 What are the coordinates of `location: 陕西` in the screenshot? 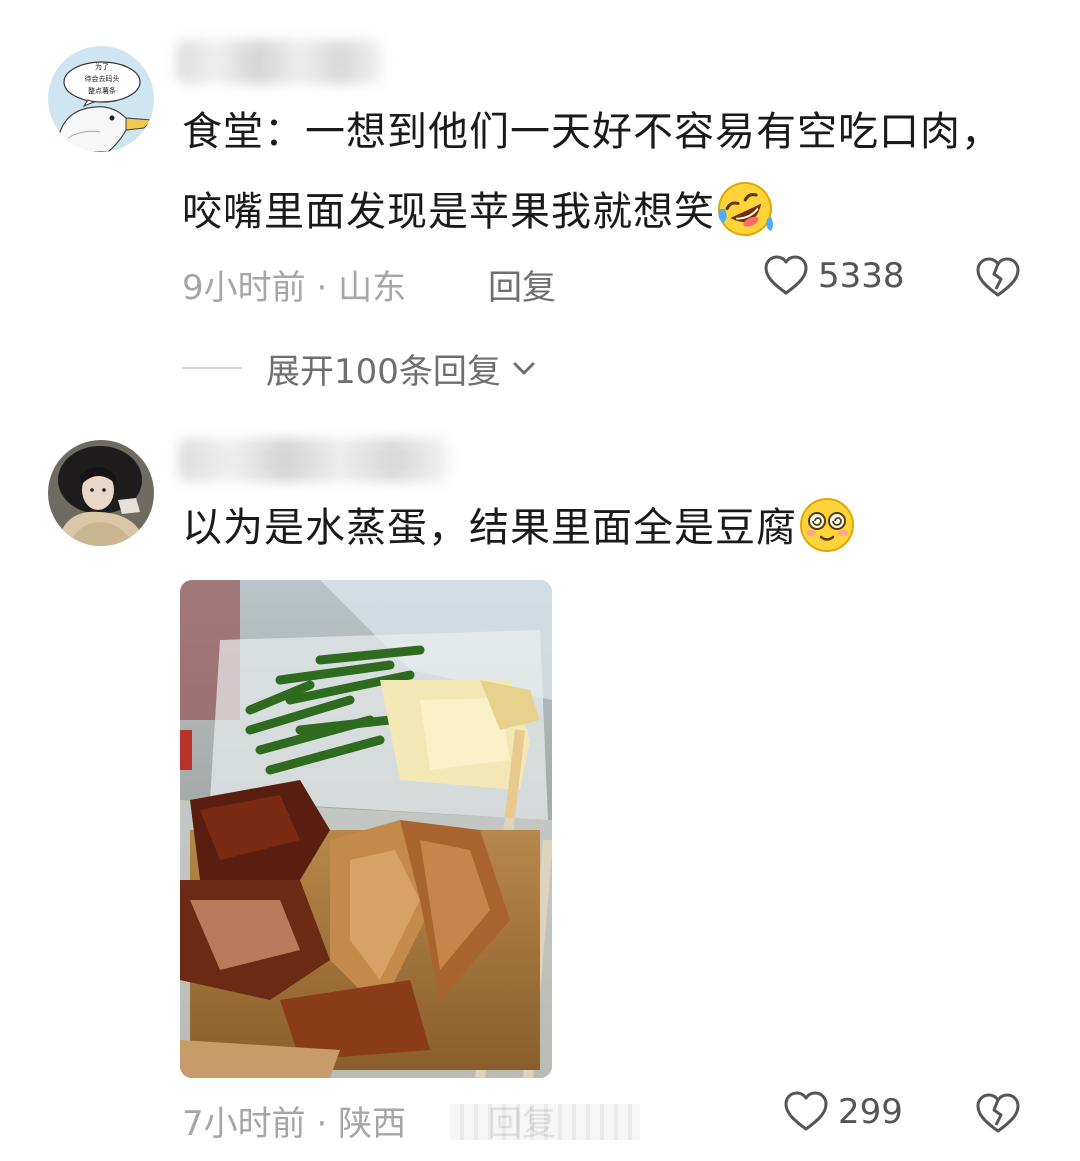 It's located at (372, 1124).